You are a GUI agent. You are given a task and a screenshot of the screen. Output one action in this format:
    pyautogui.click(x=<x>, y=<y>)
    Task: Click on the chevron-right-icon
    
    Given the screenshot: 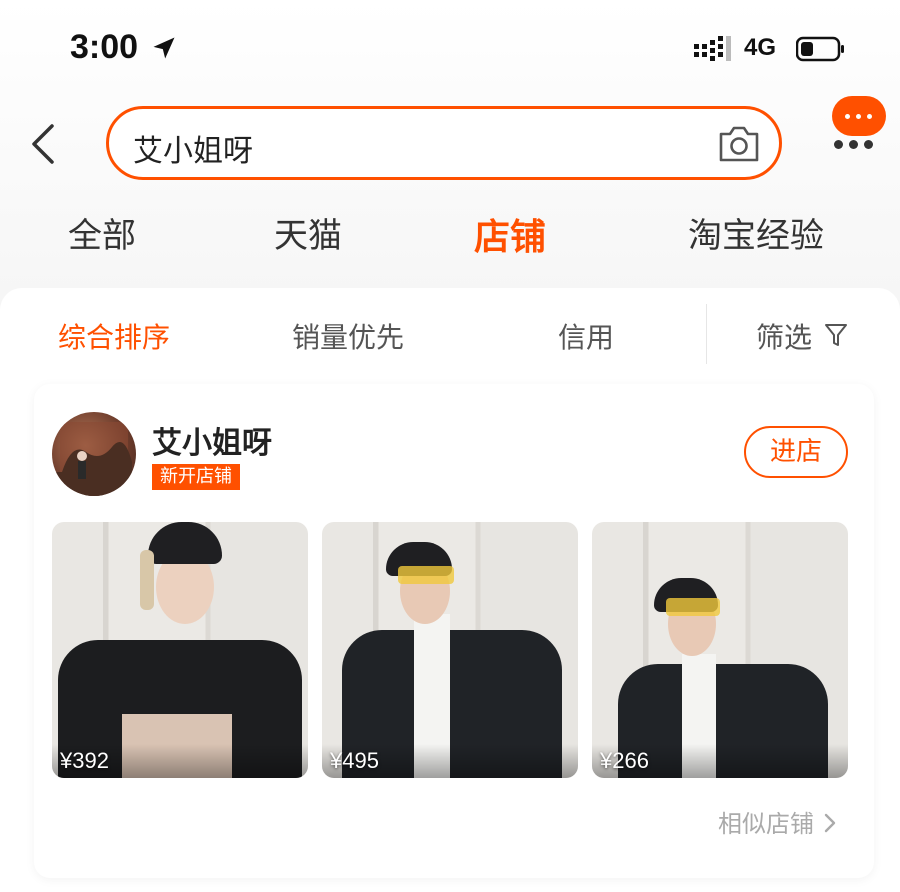 What is the action you would take?
    pyautogui.click(x=829, y=823)
    